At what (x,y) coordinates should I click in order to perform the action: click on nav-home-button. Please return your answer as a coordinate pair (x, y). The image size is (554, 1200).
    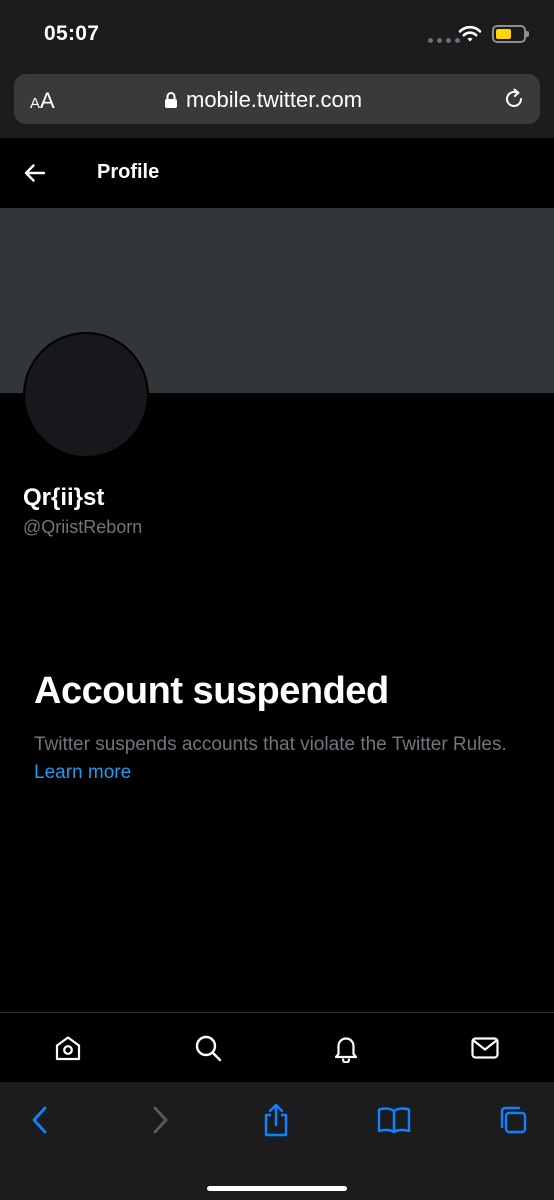
    Looking at the image, I should click on (68, 1048).